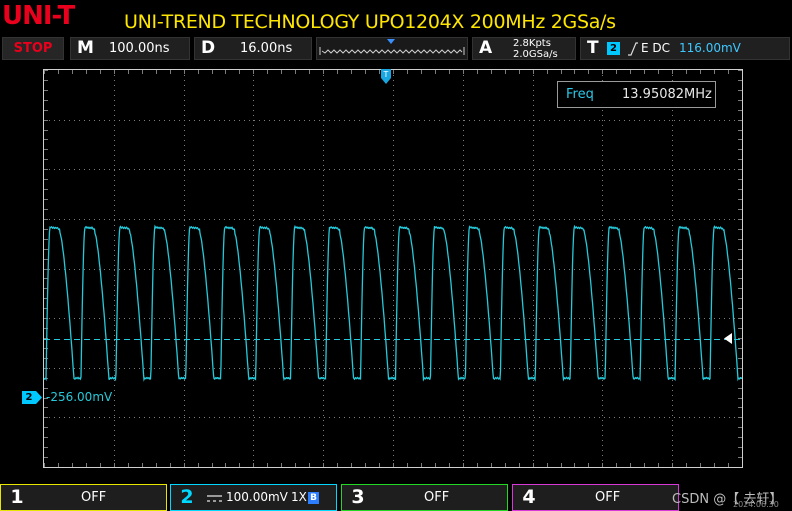  What do you see at coordinates (266, 48) in the screenshot?
I see `delay-value: 16.00ns` at bounding box center [266, 48].